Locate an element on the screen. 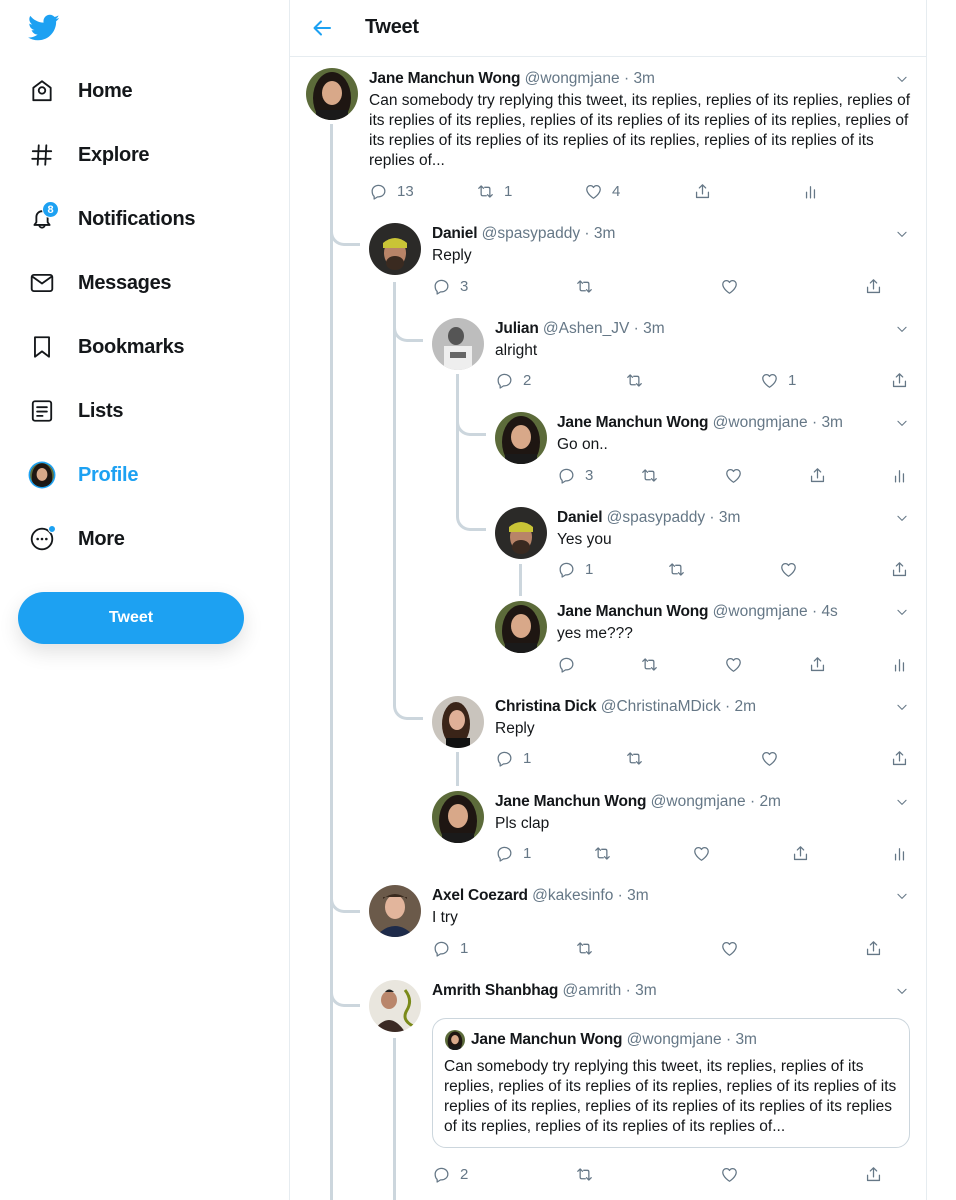 This screenshot has width=956, height=1200. author-name: Julian is located at coordinates (517, 328).